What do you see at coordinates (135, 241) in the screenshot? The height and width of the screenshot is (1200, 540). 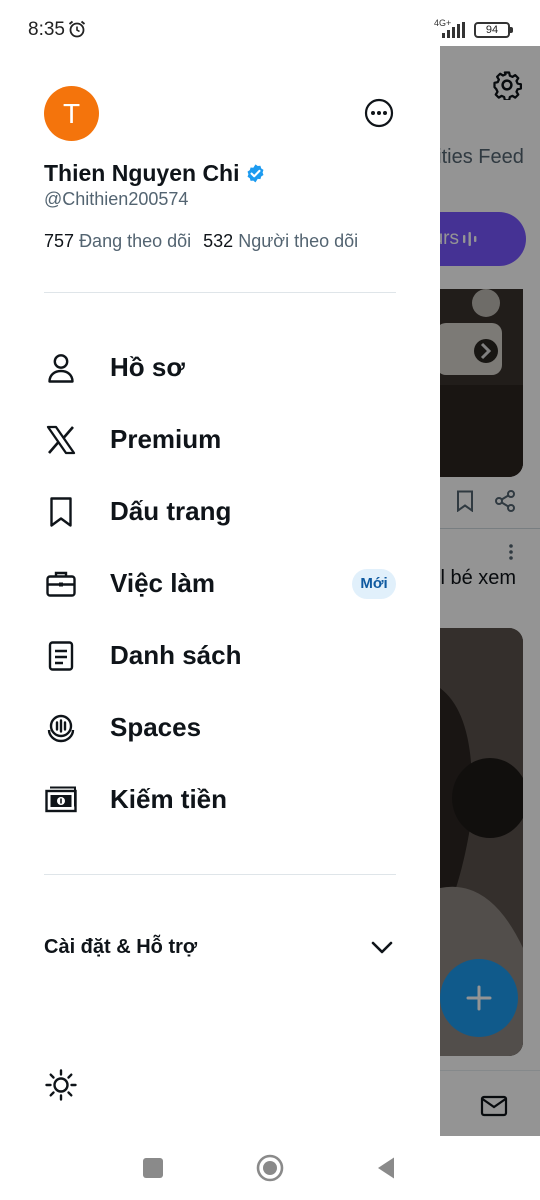 I see `following-label: Đang theo dõi` at bounding box center [135, 241].